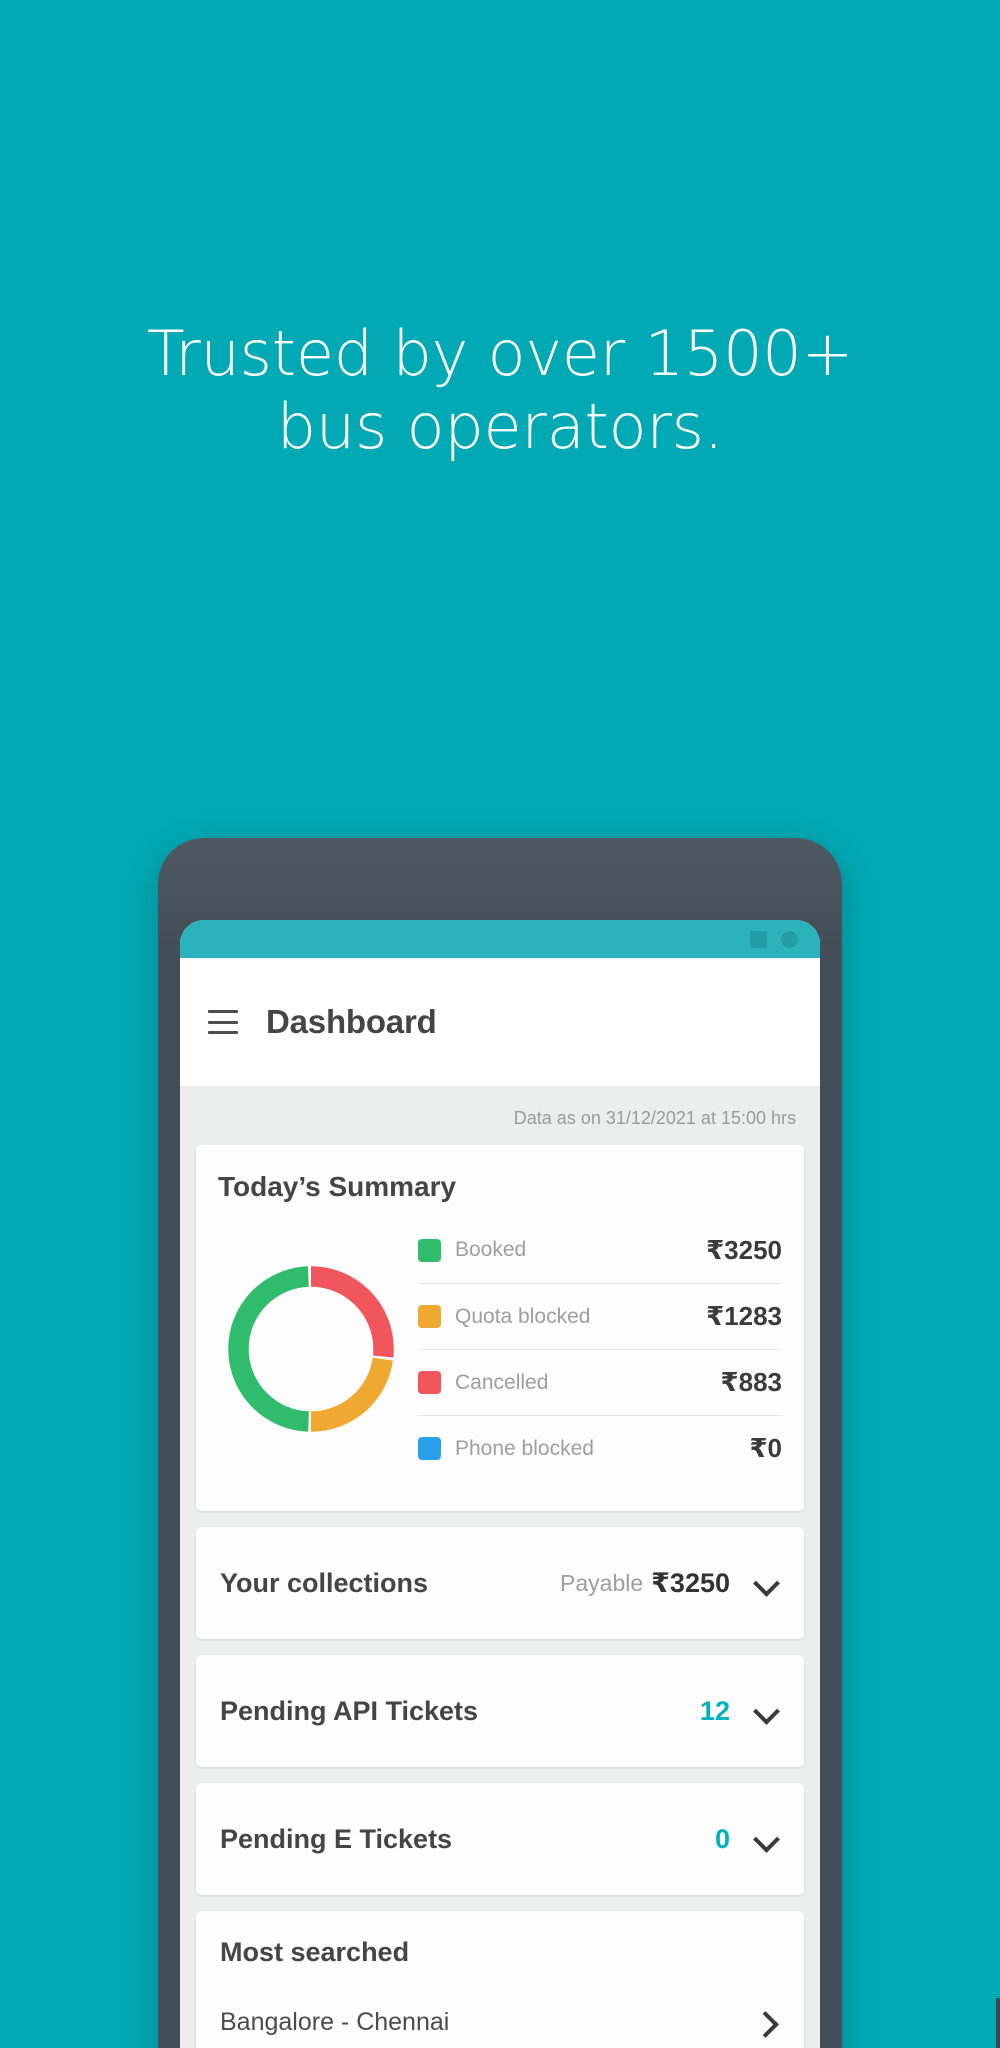  What do you see at coordinates (767, 2023) in the screenshot?
I see `chevron-right-icon` at bounding box center [767, 2023].